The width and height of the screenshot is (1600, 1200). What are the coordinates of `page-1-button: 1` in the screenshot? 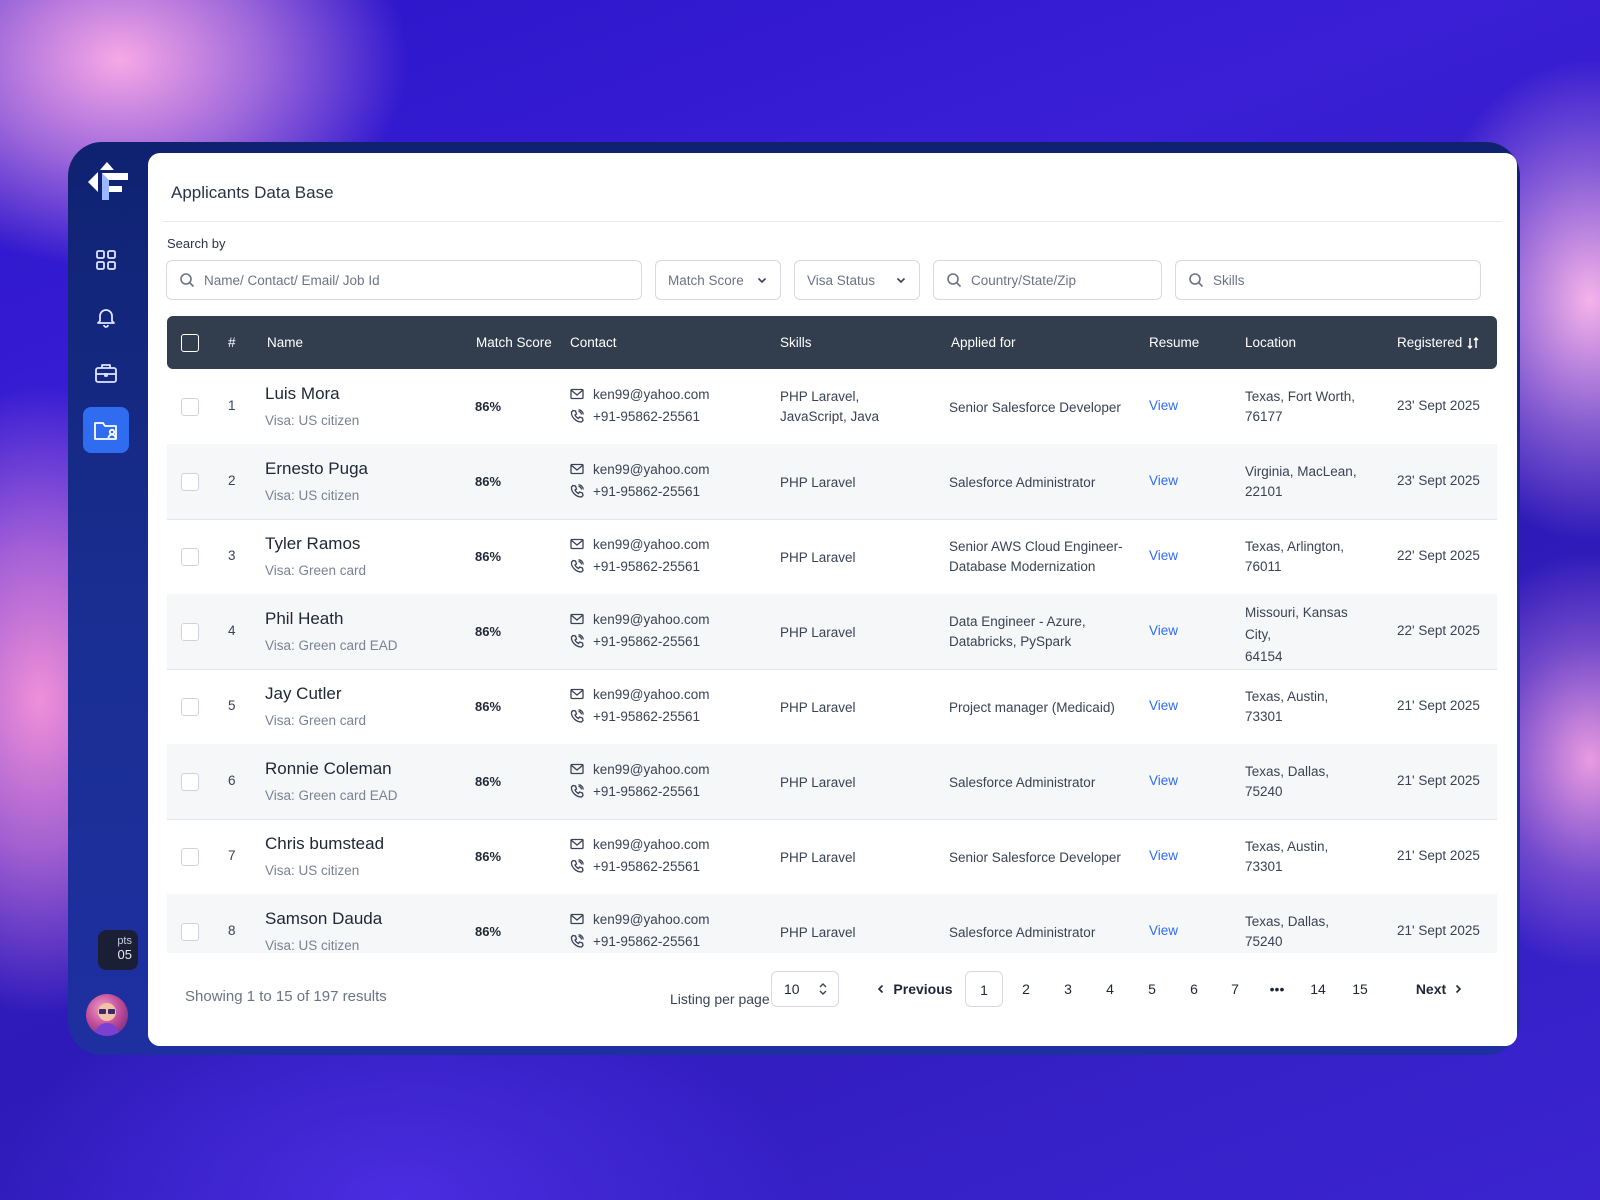 It's located at (984, 989).